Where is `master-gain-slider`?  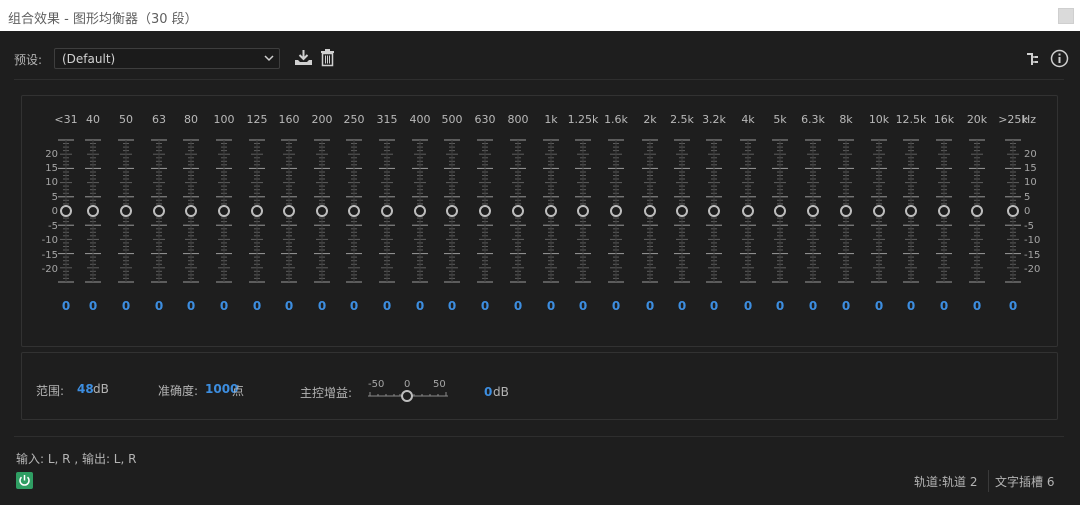
master-gain-slider is located at coordinates (408, 397).